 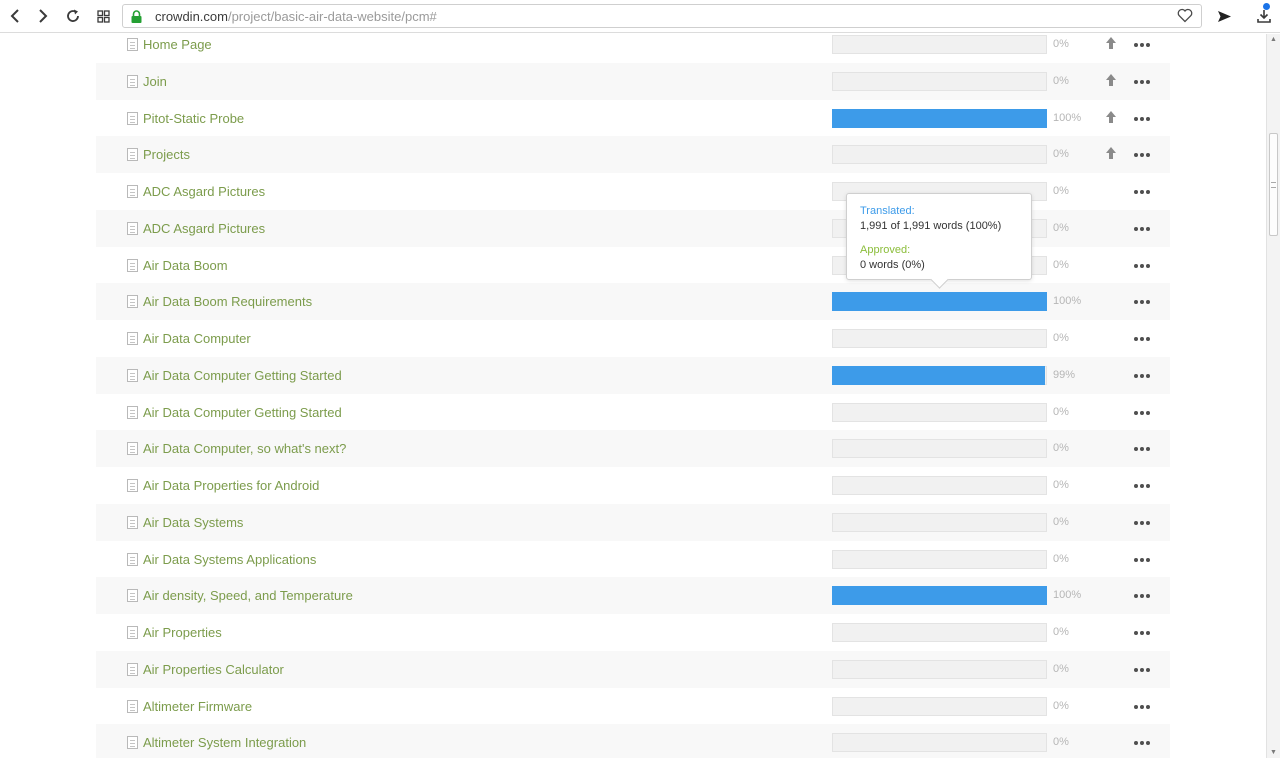 What do you see at coordinates (231, 485) in the screenshot?
I see `file-name-link: Air Data Properties for Android` at bounding box center [231, 485].